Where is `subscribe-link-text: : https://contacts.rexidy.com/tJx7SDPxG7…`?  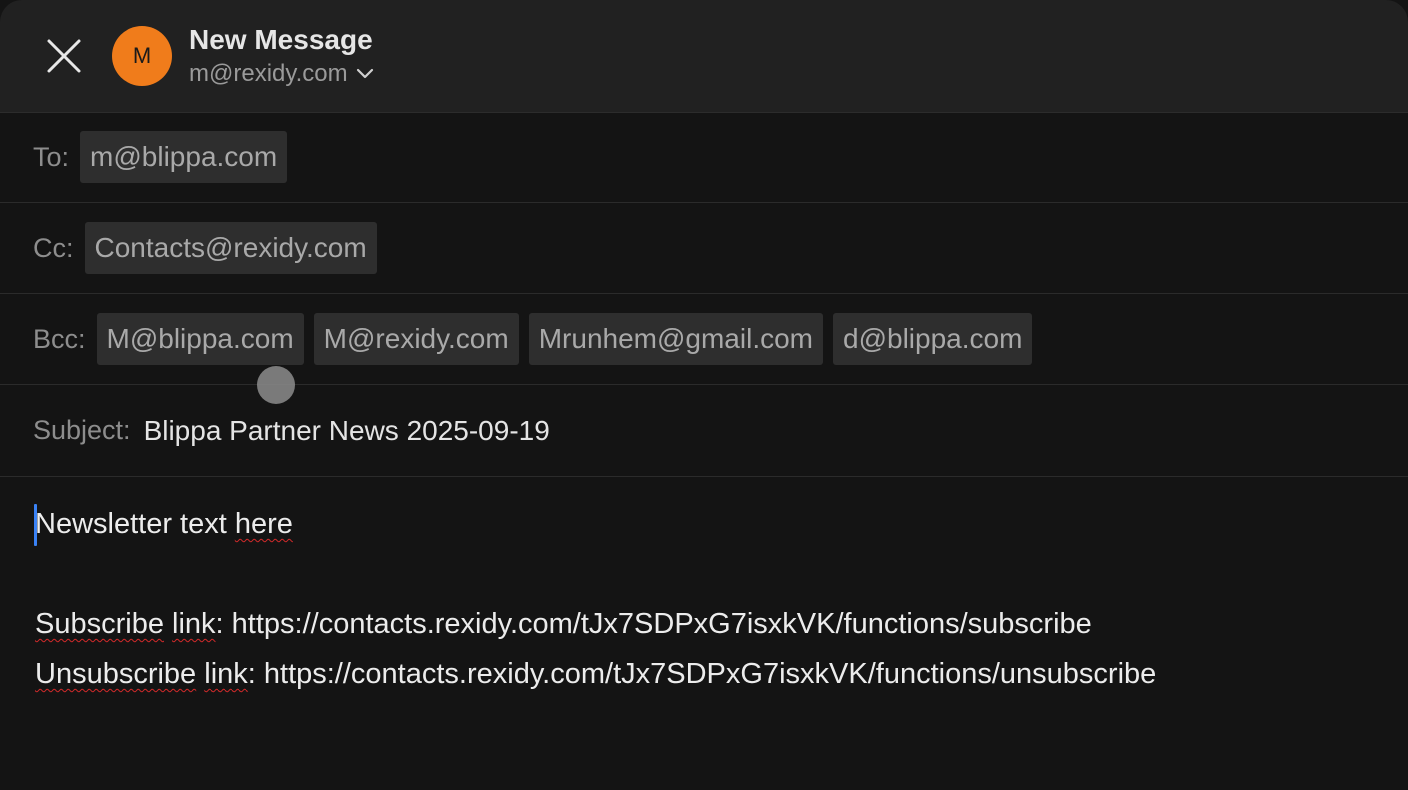 subscribe-link-text: : https://contacts.rexidy.com/tJx7SDPxG7… is located at coordinates (653, 624).